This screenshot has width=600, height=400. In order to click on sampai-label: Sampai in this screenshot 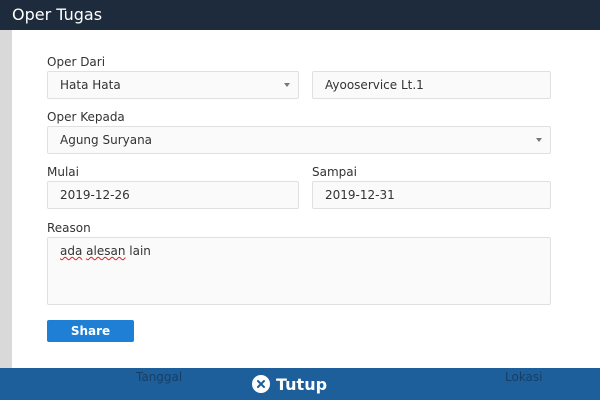, I will do `click(334, 172)`.